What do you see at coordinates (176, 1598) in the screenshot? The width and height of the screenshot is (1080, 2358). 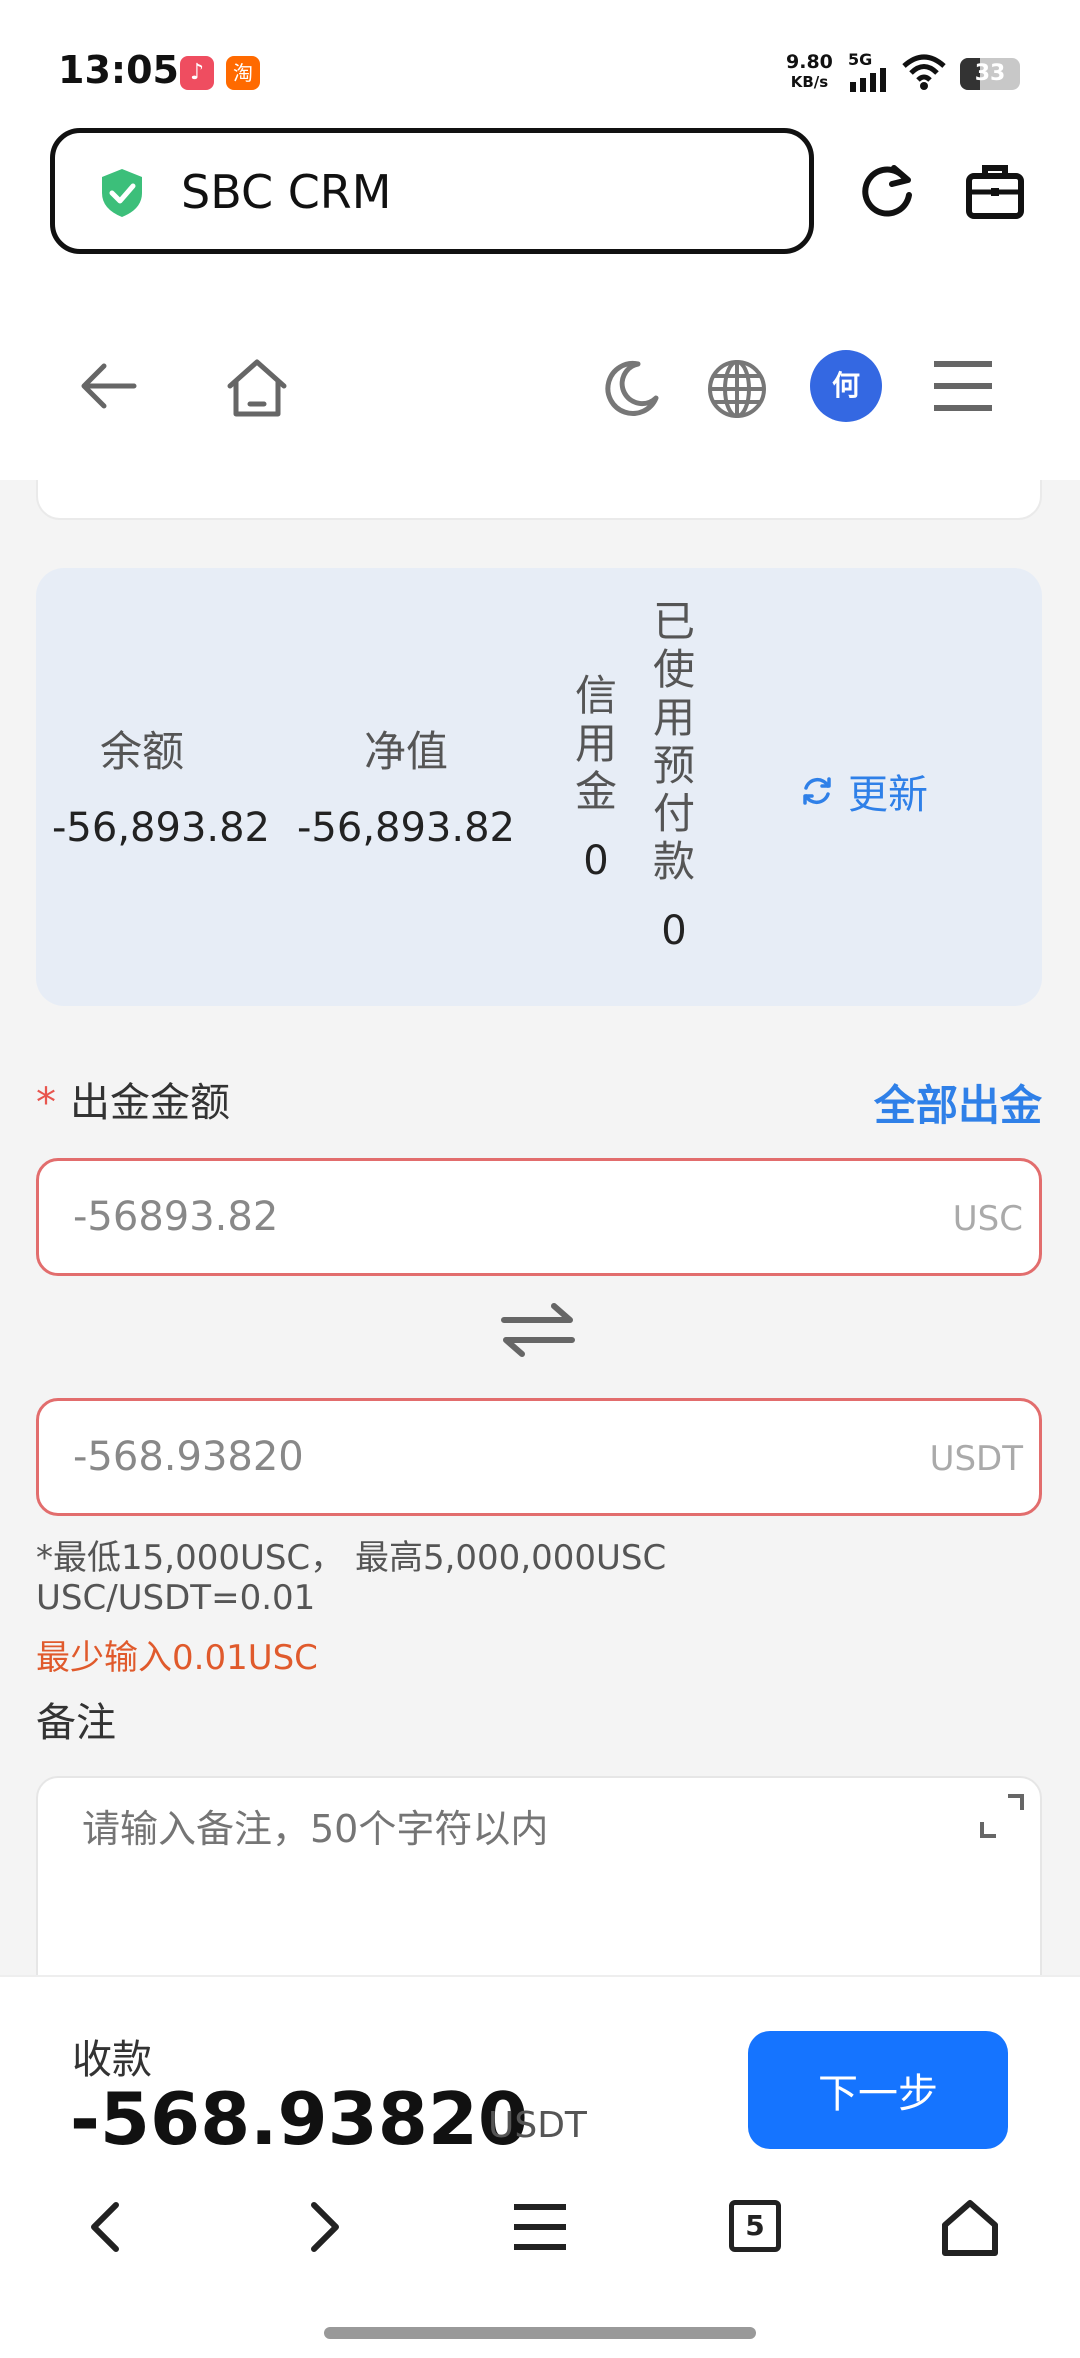 I see `rate-hint: USC/USDT=0.01` at bounding box center [176, 1598].